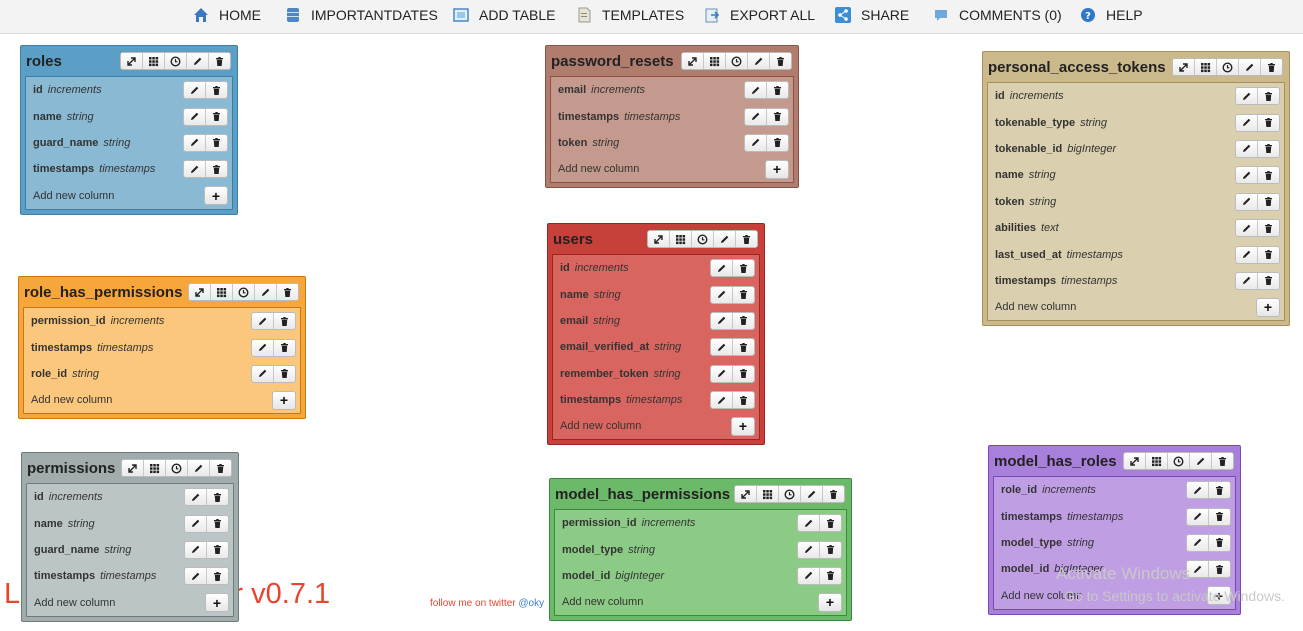 This screenshot has height=631, width=1303. I want to click on nav-export-all: EXPORT ALL, so click(759, 14).